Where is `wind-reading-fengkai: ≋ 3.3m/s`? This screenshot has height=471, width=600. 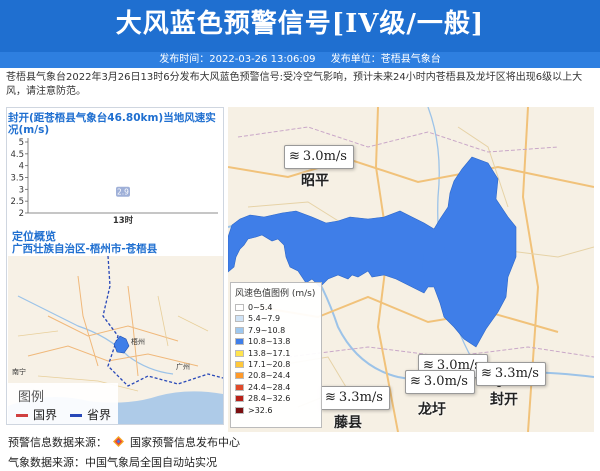
wind-reading-fengkai: ≋ 3.3m/s is located at coordinates (511, 374).